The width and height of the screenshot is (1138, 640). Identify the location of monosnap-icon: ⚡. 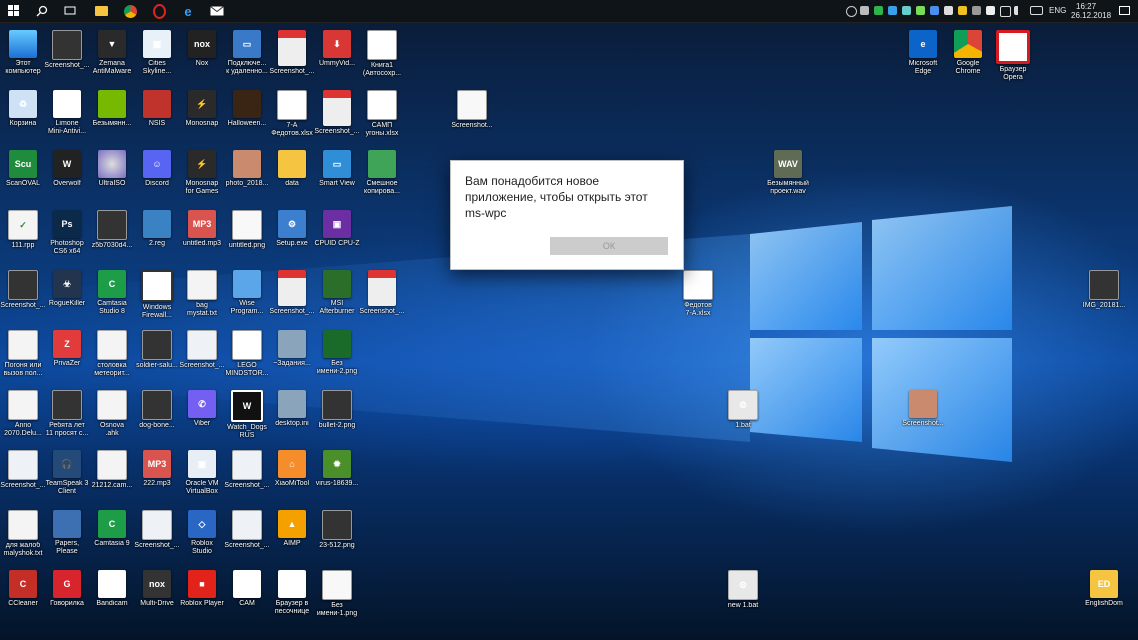
(202, 164).